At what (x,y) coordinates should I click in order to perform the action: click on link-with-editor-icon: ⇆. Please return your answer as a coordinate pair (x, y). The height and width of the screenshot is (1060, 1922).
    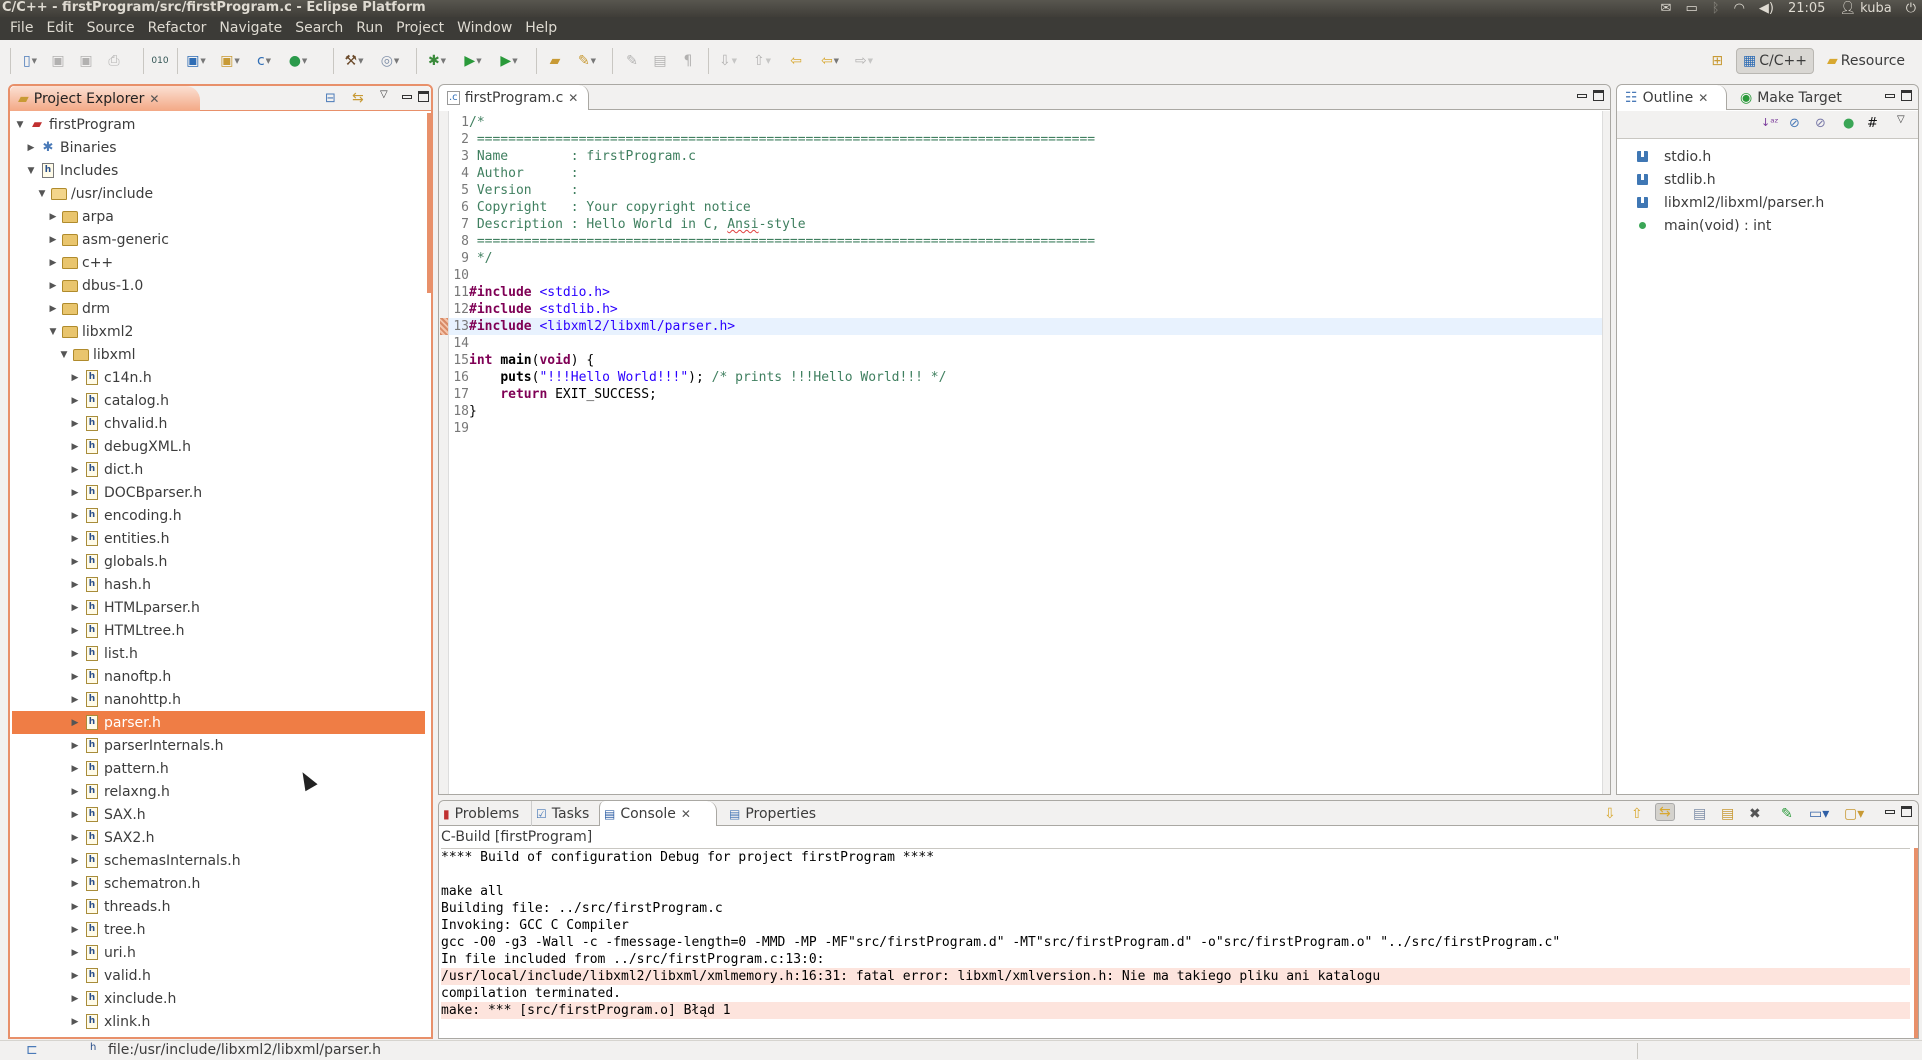
    Looking at the image, I should click on (358, 98).